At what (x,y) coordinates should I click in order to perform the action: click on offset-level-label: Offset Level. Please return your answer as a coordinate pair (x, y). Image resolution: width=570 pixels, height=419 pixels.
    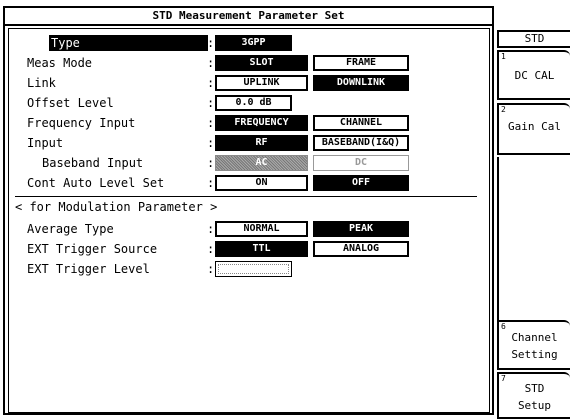
    Looking at the image, I should click on (70, 103).